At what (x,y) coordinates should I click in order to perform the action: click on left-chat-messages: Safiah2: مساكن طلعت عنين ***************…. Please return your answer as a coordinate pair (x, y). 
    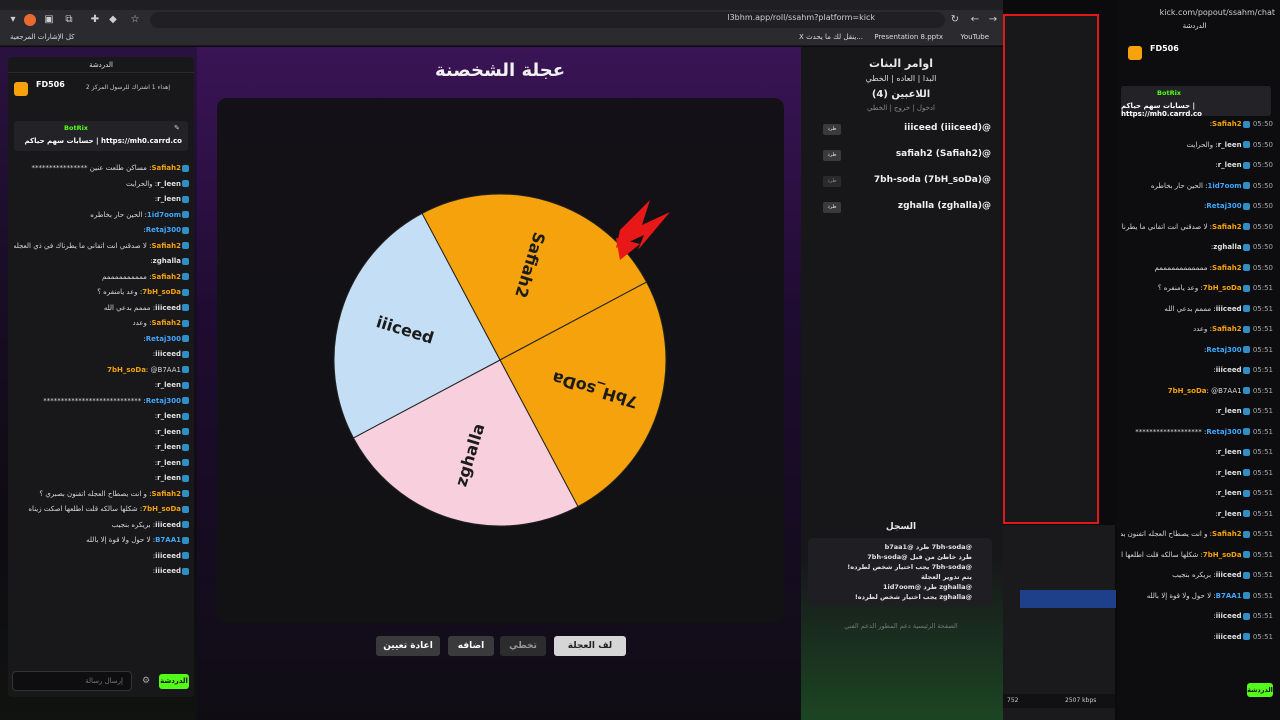
    Looking at the image, I should click on (102, 414).